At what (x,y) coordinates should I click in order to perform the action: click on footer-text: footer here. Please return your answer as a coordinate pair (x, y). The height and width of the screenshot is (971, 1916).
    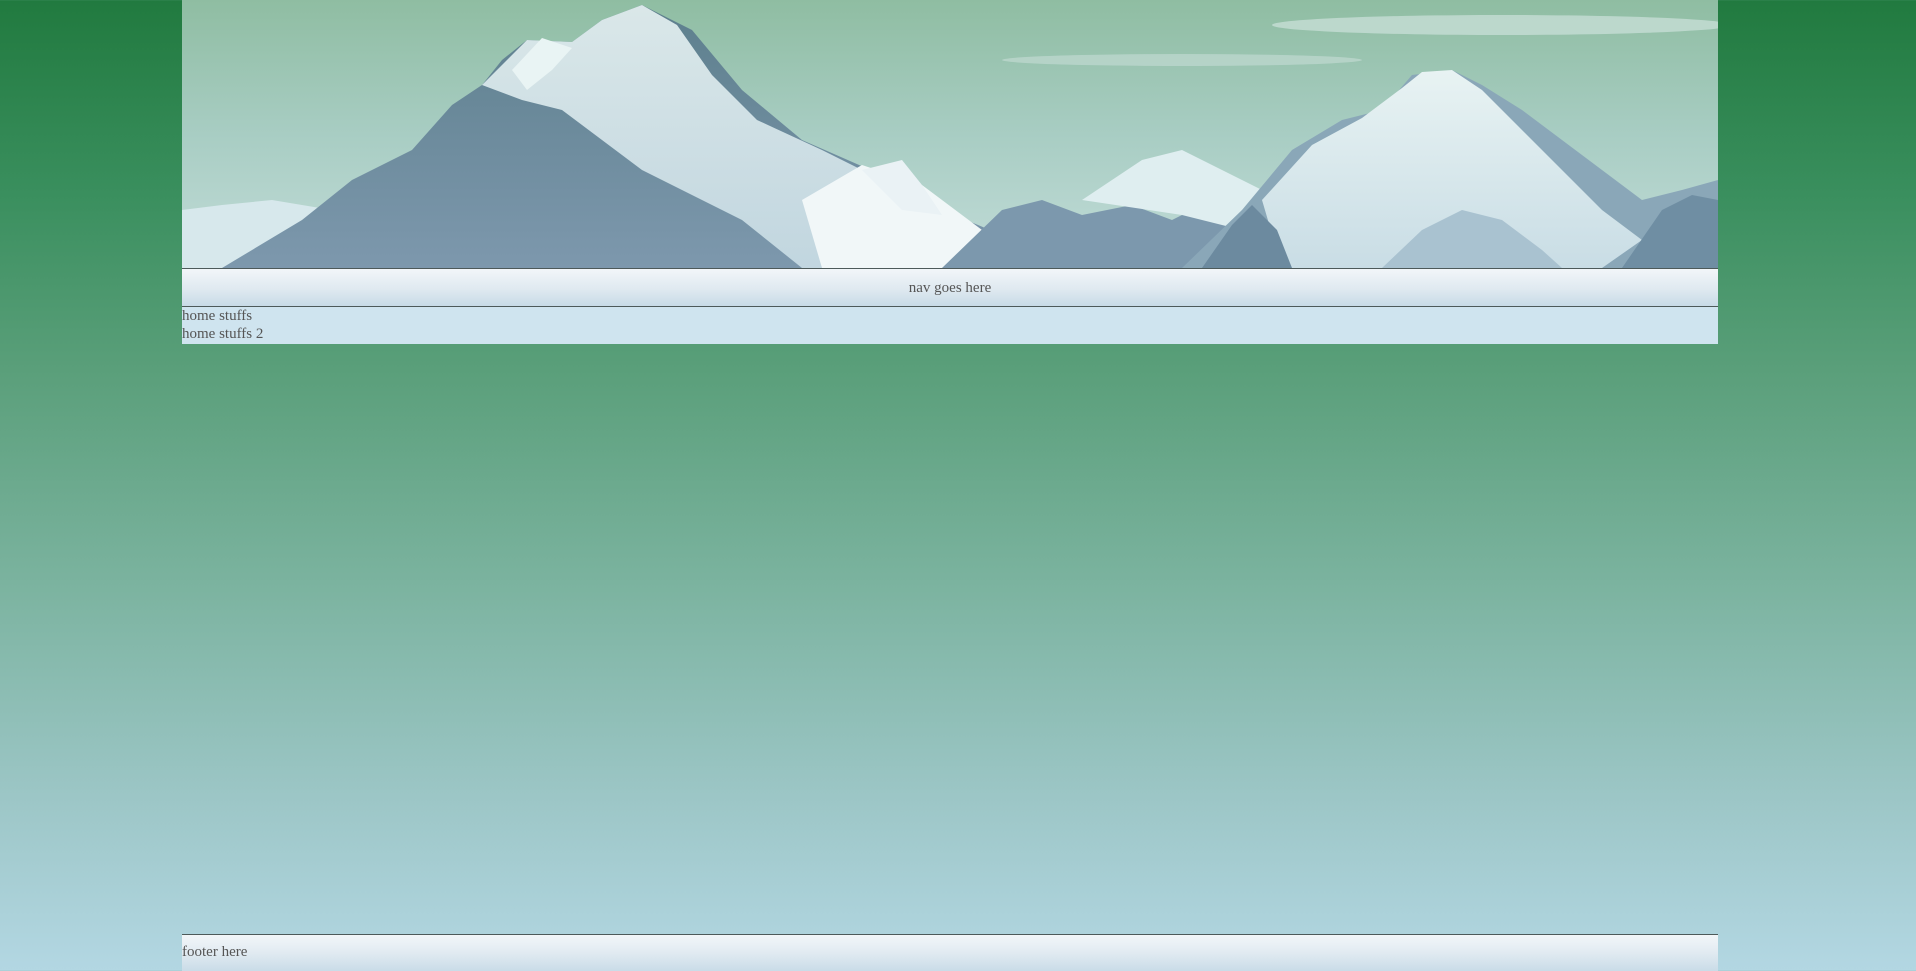
    Looking at the image, I should click on (215, 952).